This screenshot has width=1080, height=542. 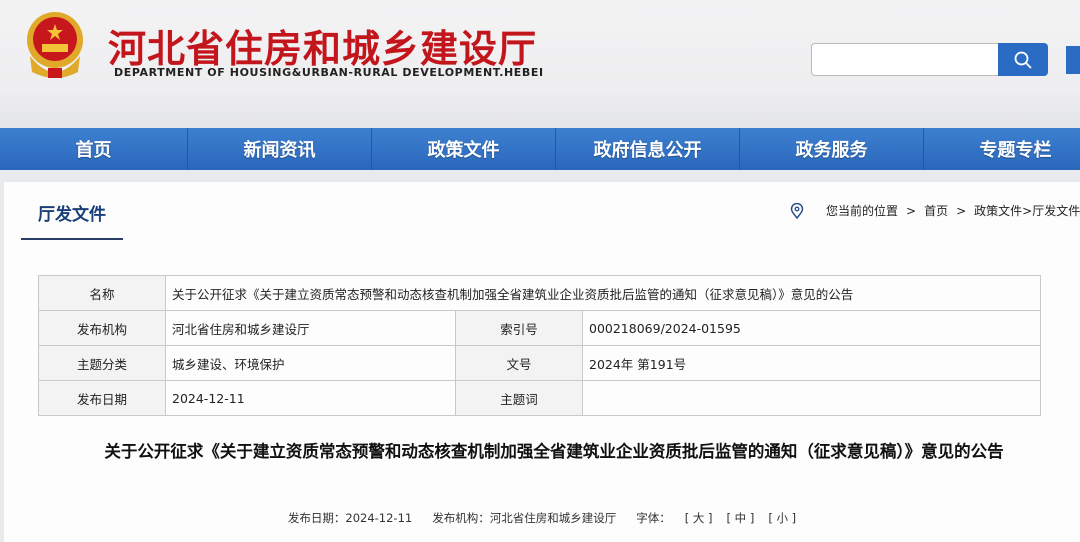 I want to click on org-label: 发布机构, so click(x=102, y=328).